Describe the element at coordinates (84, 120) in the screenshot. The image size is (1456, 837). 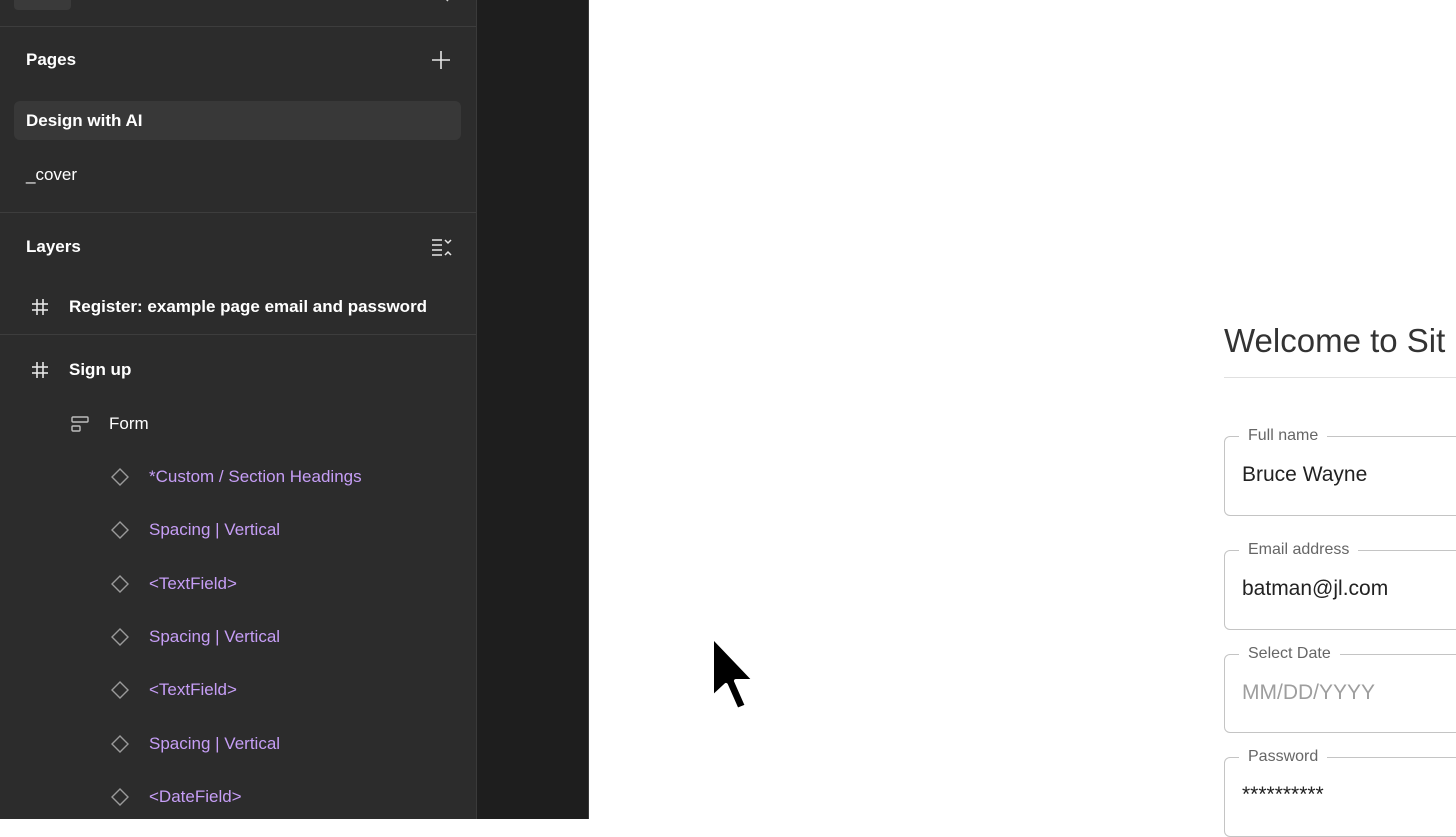
I see `page-item-label: Design with AI` at that location.